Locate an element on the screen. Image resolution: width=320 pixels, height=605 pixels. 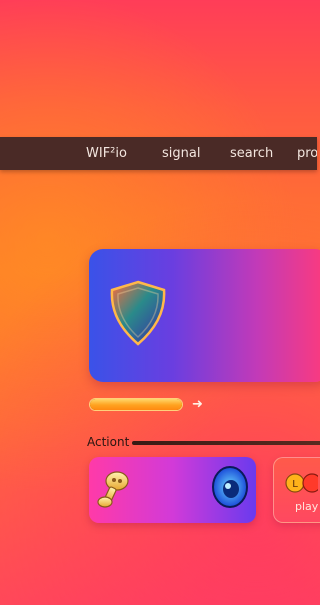
nav-item-wifi: WIF²io is located at coordinates (106, 153).